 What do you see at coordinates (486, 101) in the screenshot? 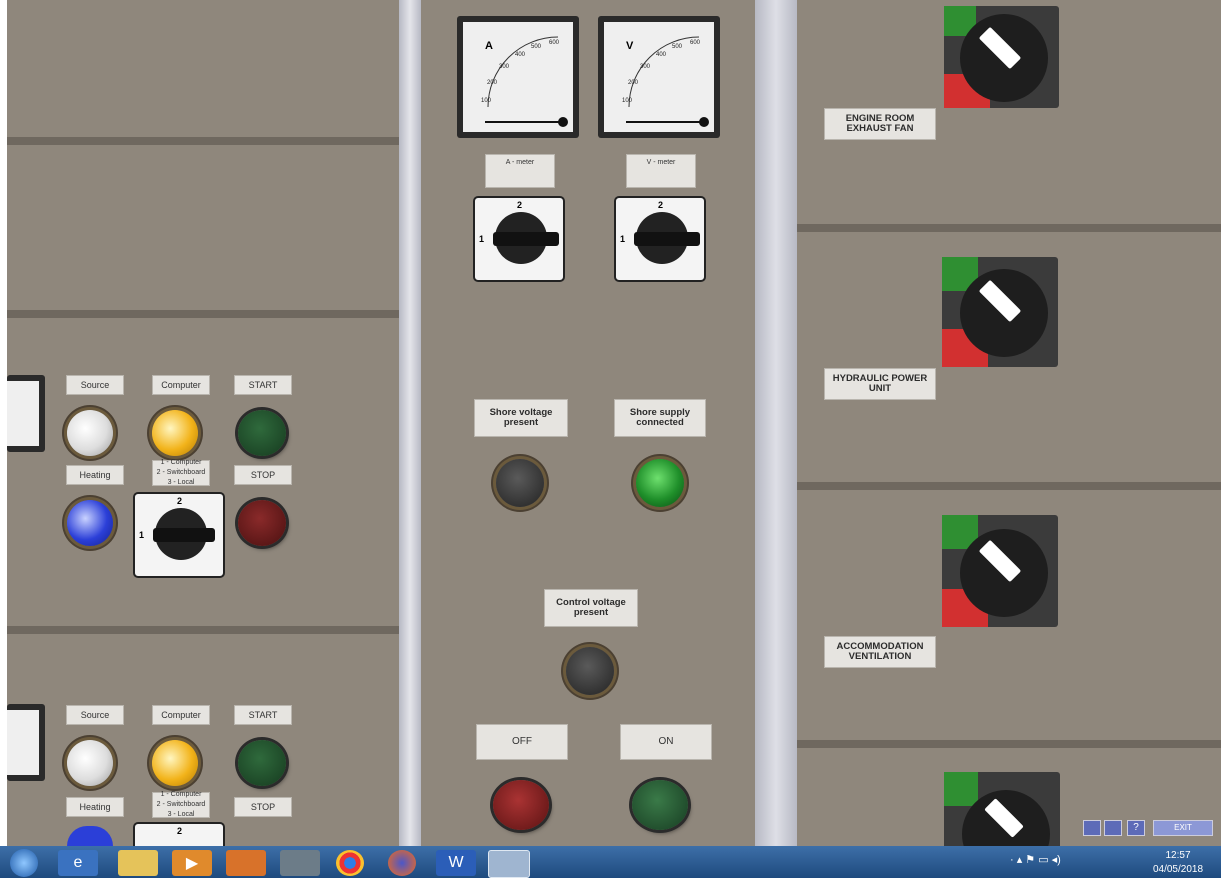
I see `a-tick-1: 100` at bounding box center [486, 101].